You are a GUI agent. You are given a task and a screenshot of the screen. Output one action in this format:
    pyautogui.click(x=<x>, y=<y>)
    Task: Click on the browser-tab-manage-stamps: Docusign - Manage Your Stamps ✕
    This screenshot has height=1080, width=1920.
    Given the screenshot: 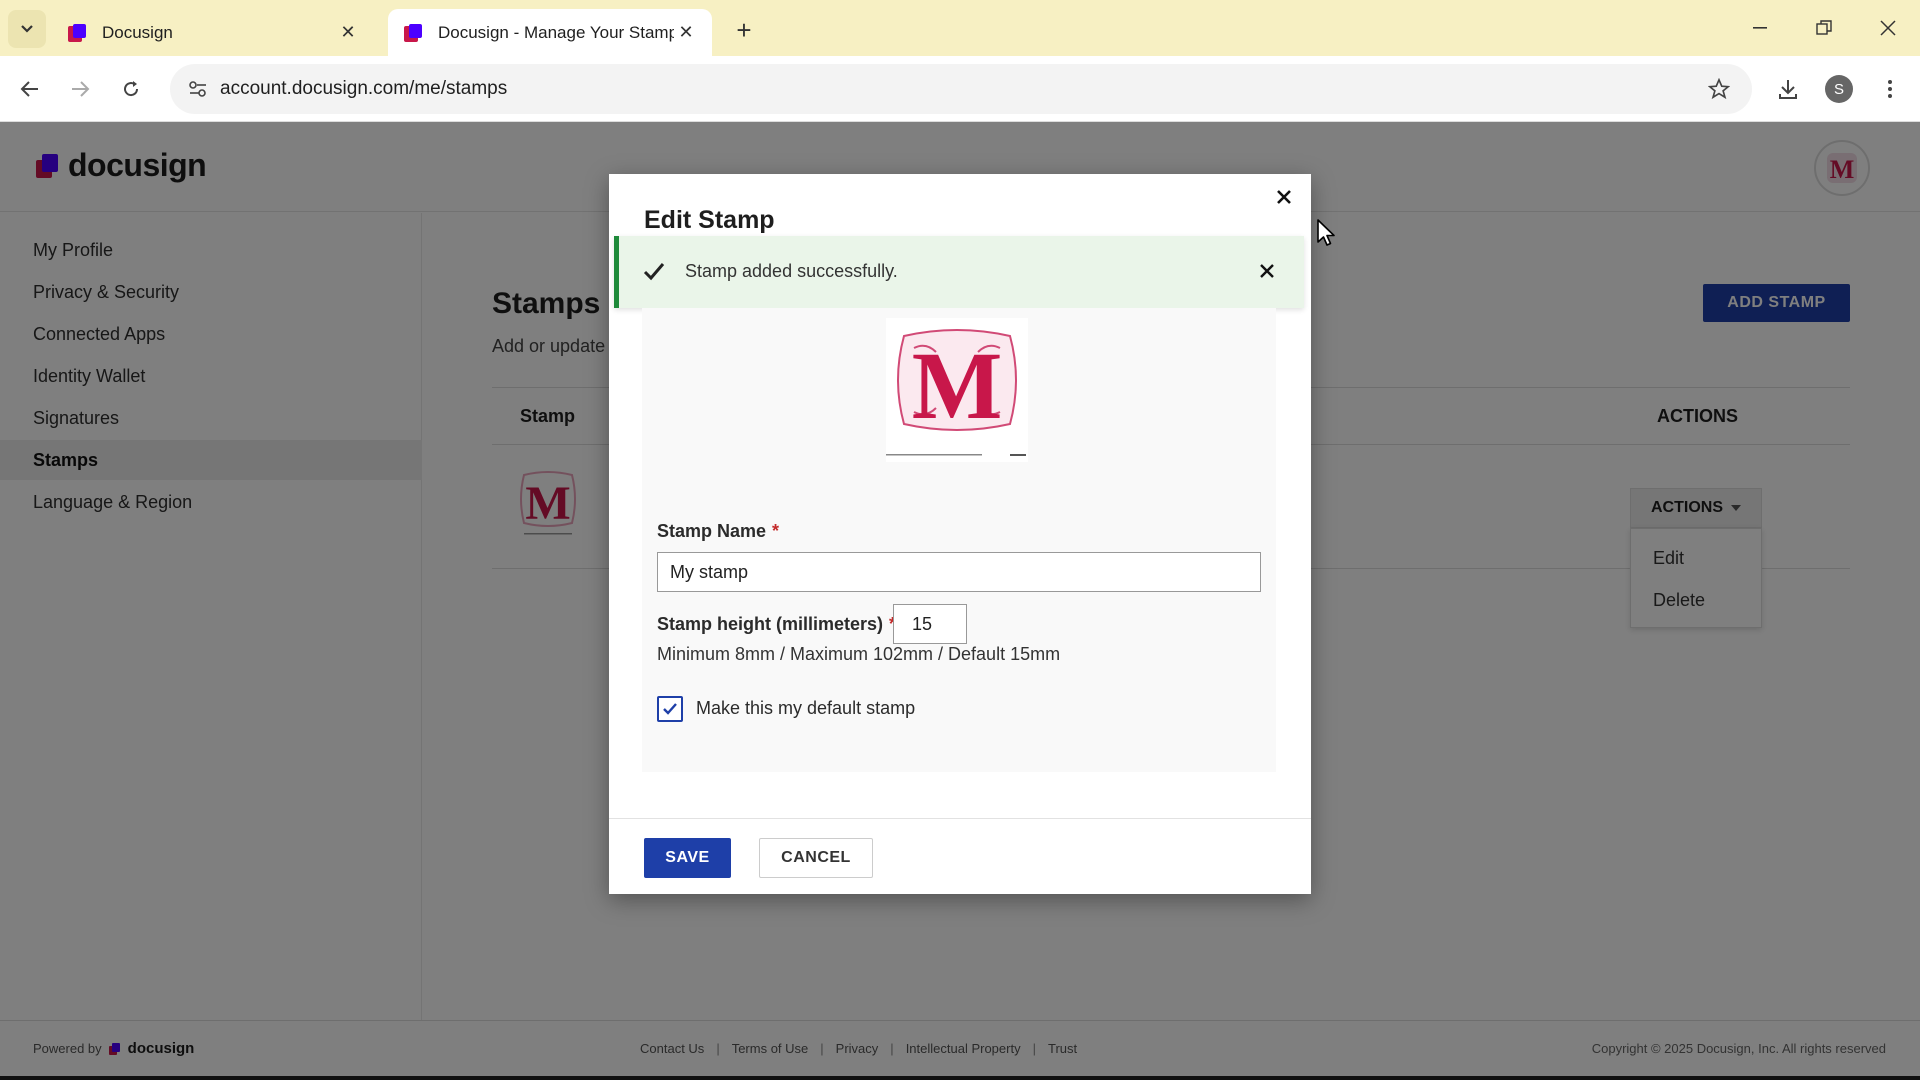 What is the action you would take?
    pyautogui.click(x=550, y=32)
    